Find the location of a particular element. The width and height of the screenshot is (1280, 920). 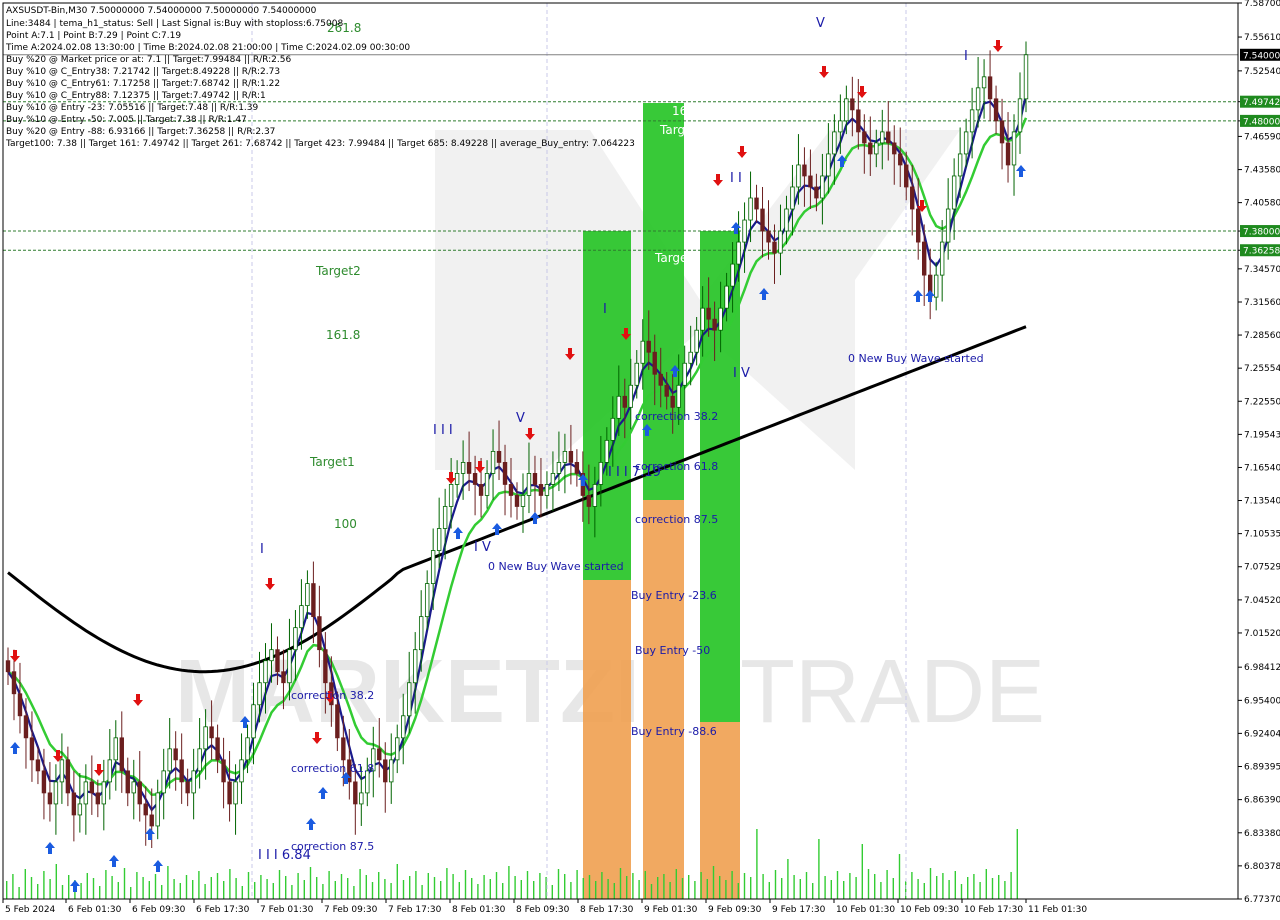

price-tag-label: 7.48000 is located at coordinates (1261, 122).